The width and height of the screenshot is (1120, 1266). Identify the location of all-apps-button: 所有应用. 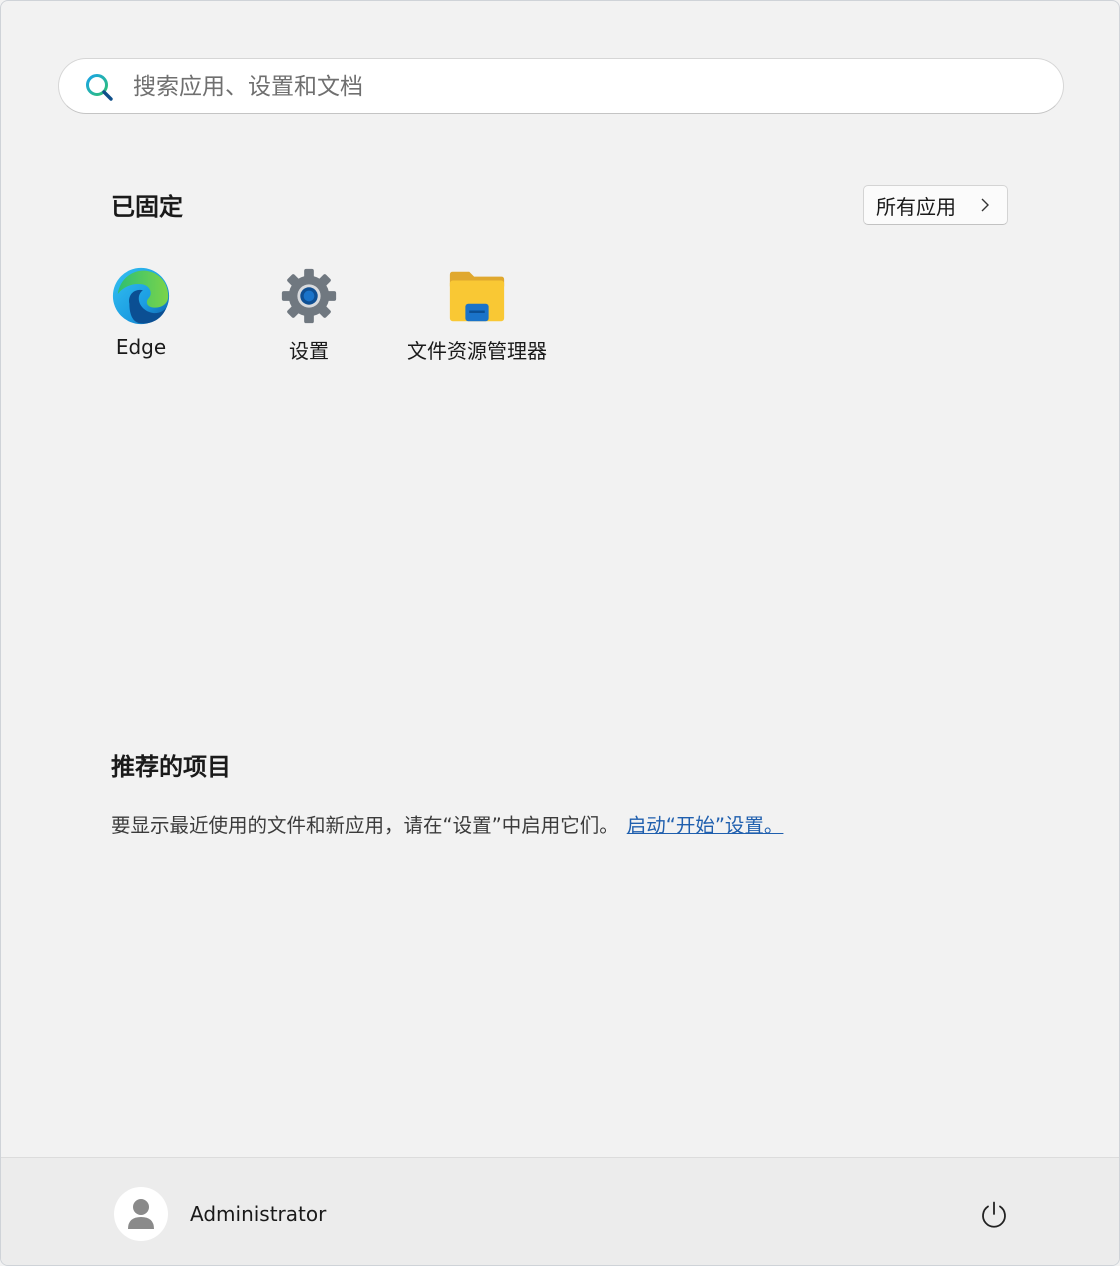
(935, 205).